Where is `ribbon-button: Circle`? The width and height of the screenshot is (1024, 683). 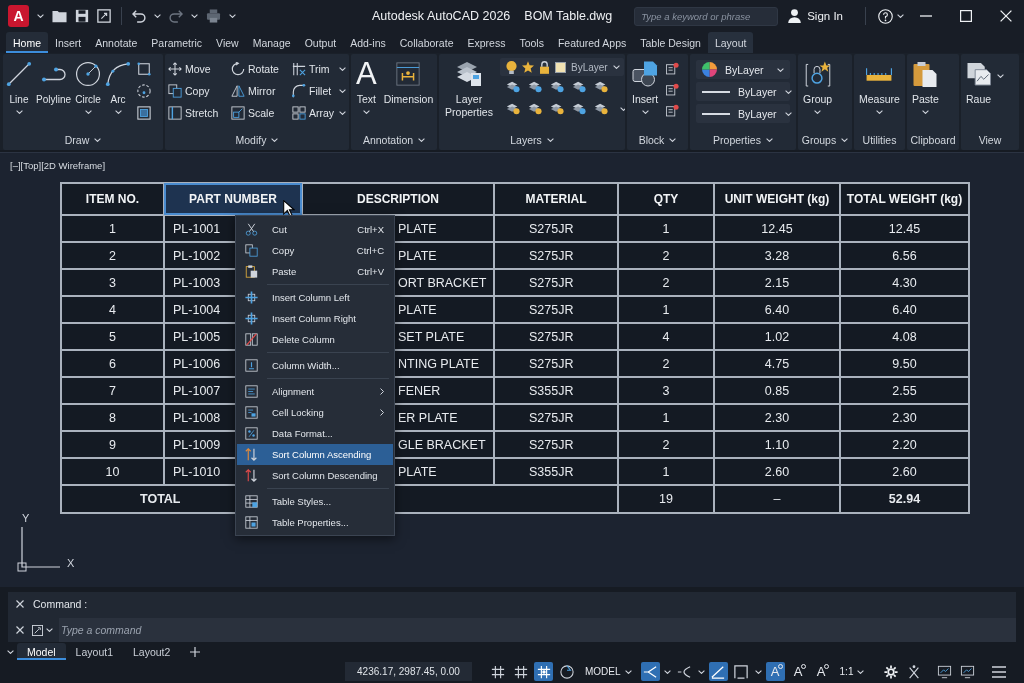 ribbon-button: Circle is located at coordinates (88, 93).